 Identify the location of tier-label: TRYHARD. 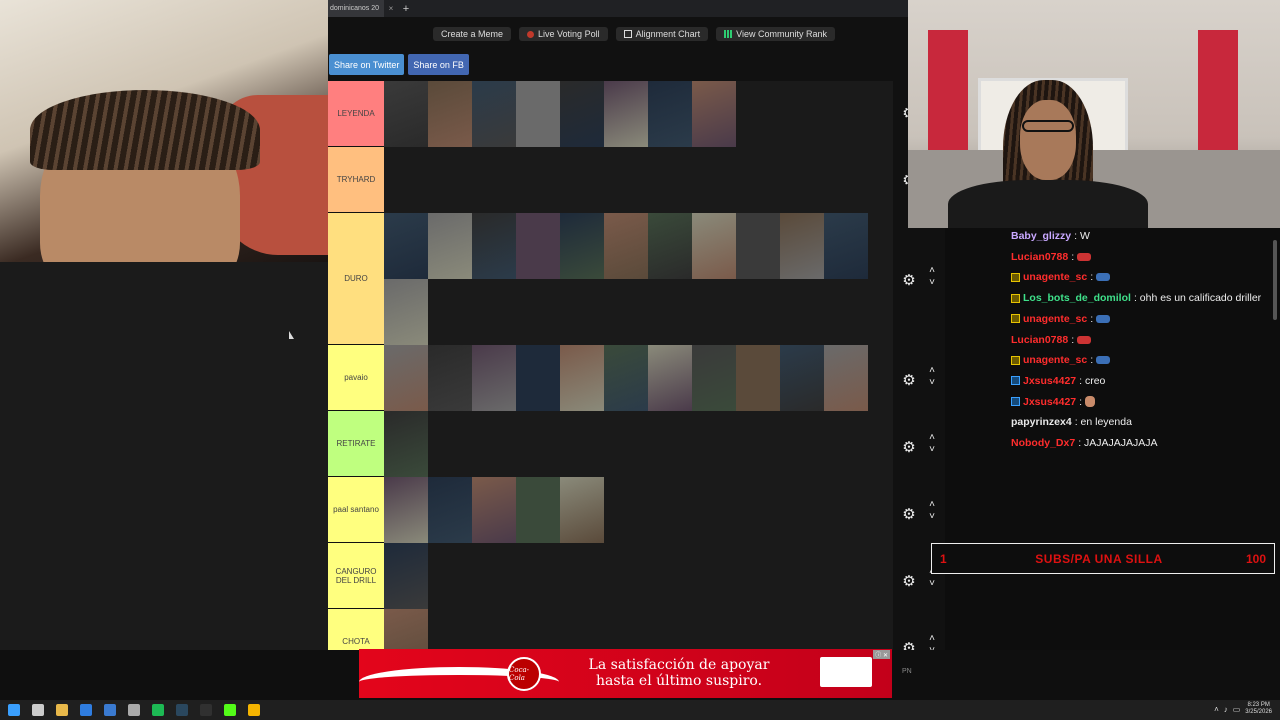
(356, 179).